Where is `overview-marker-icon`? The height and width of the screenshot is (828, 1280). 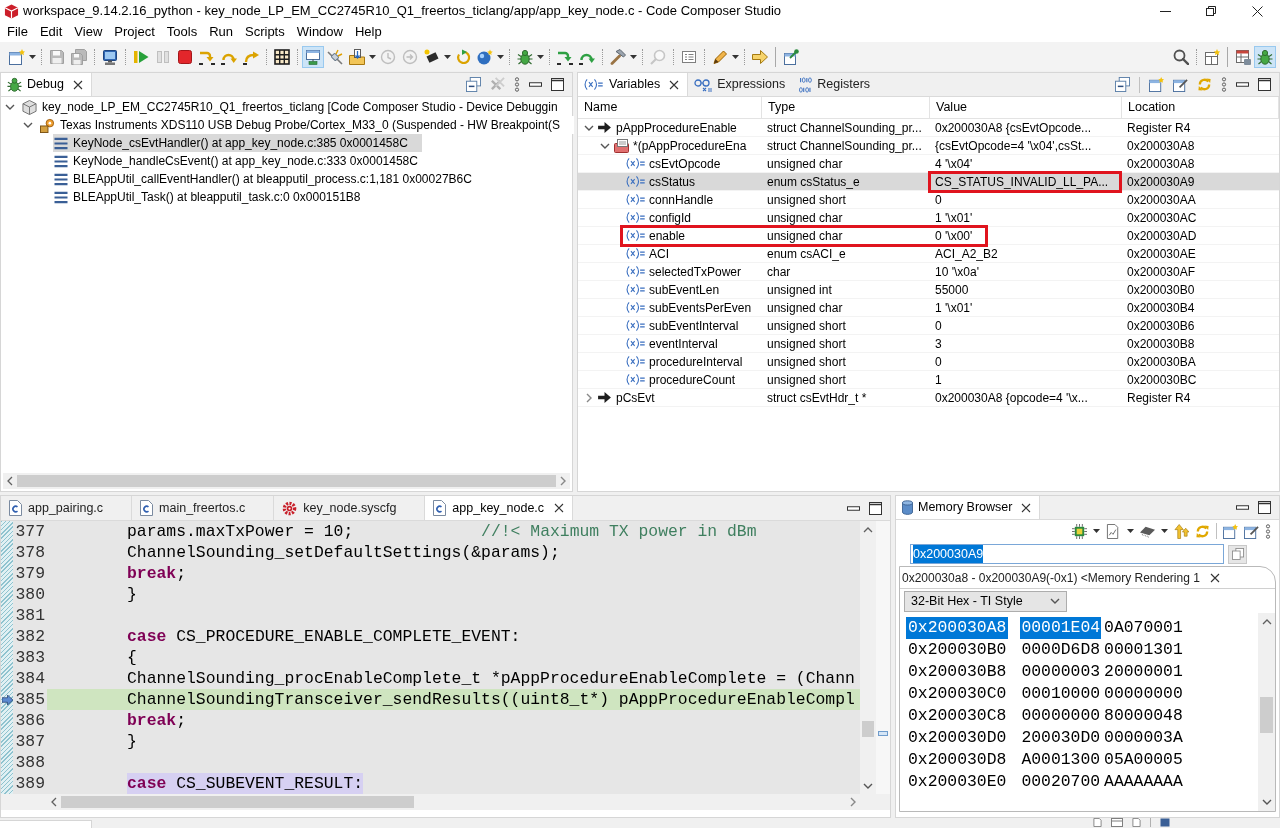
overview-marker-icon is located at coordinates (883, 733).